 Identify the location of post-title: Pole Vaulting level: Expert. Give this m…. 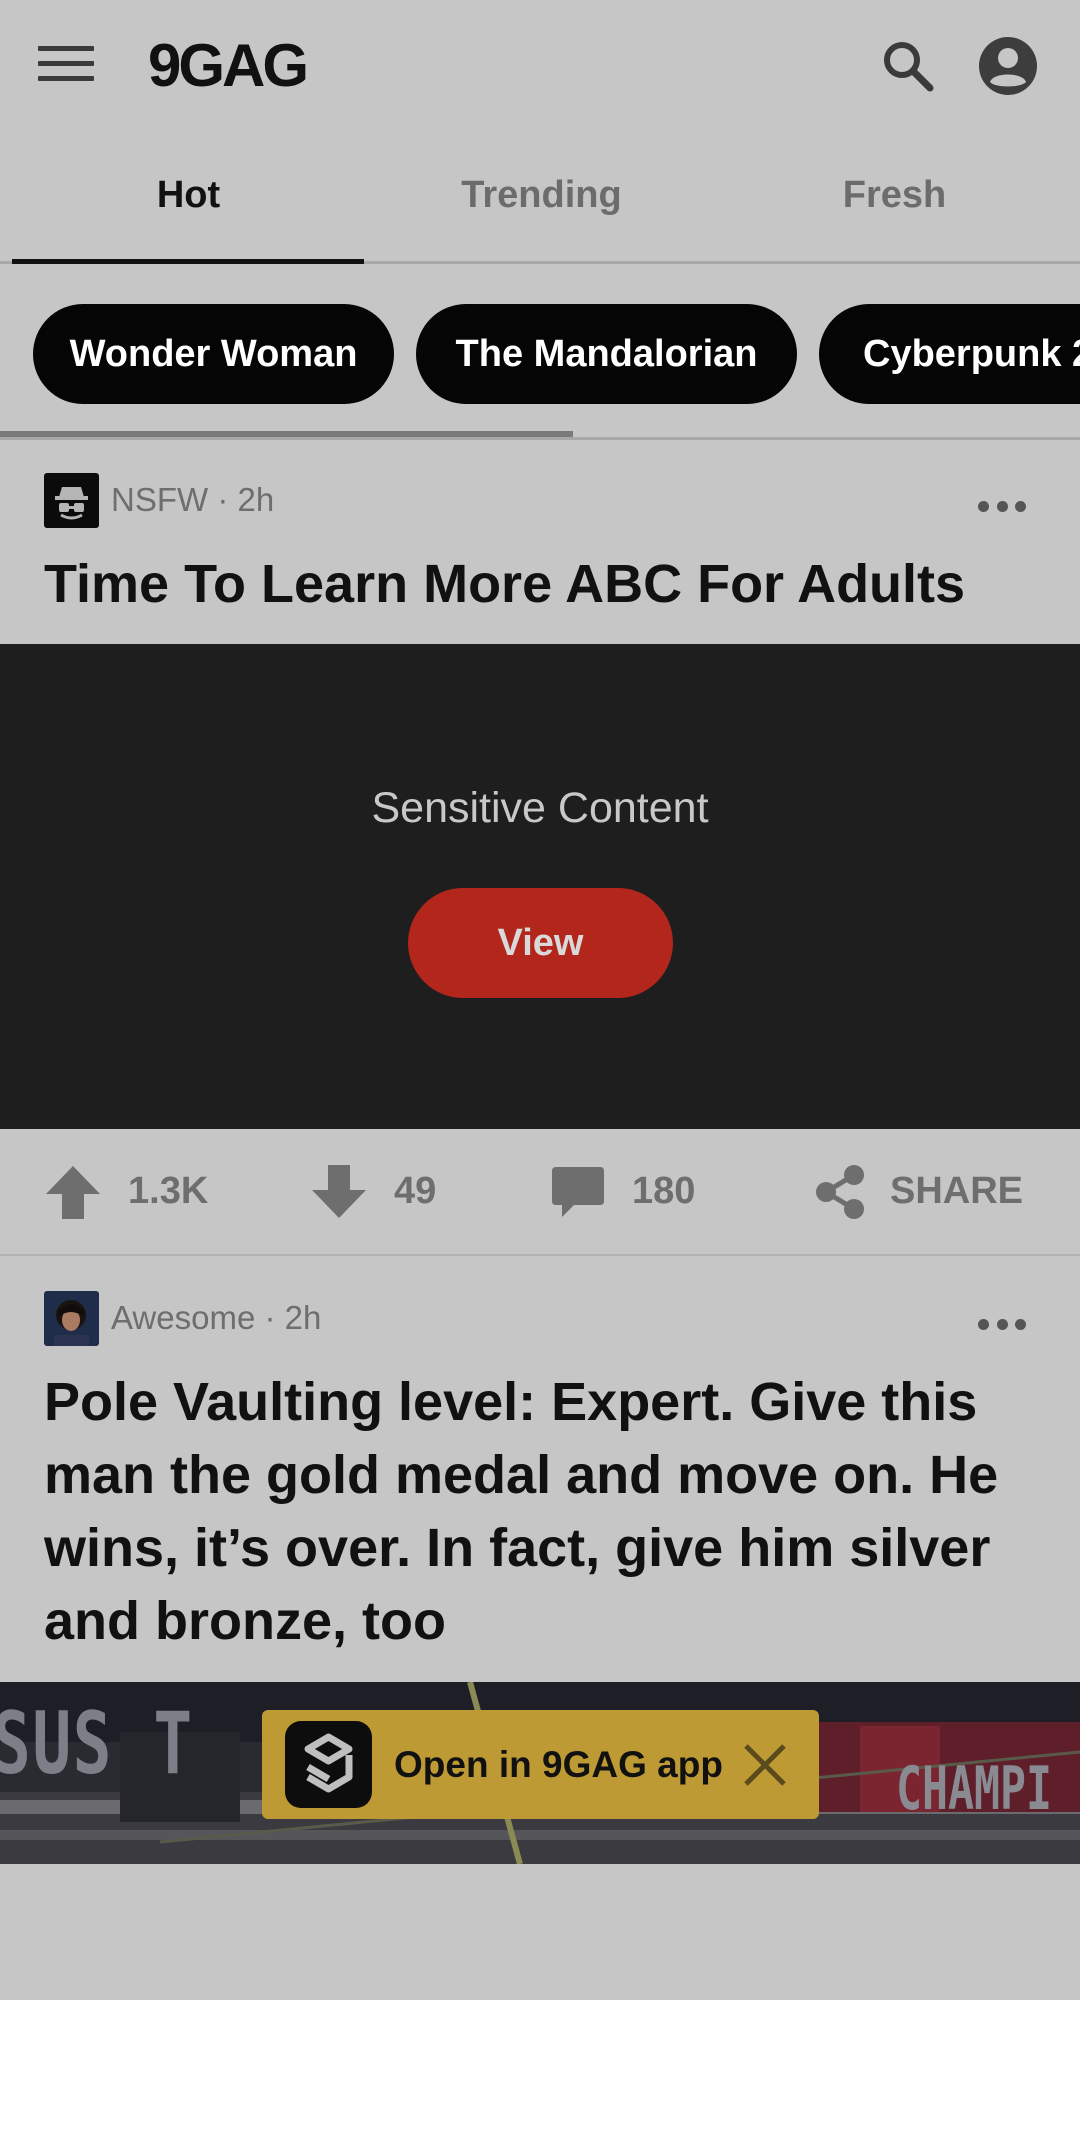
(544, 1512).